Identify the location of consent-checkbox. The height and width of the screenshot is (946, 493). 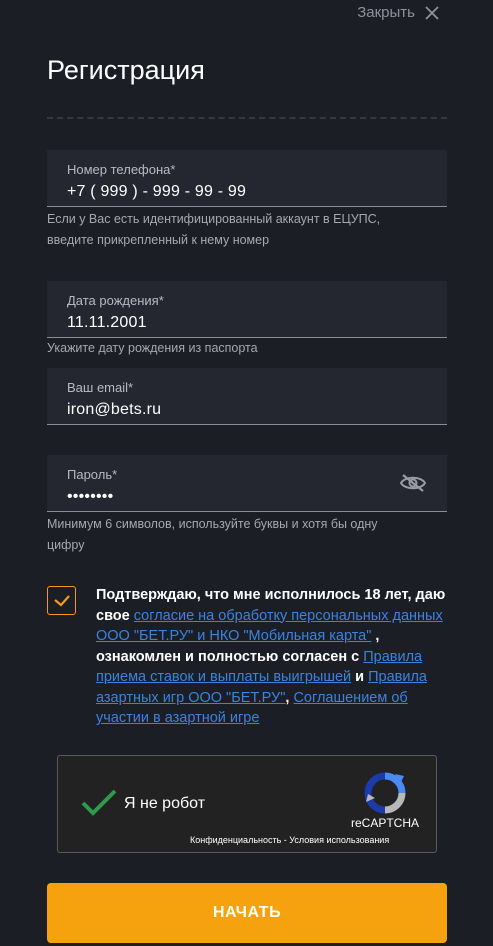
(61, 600).